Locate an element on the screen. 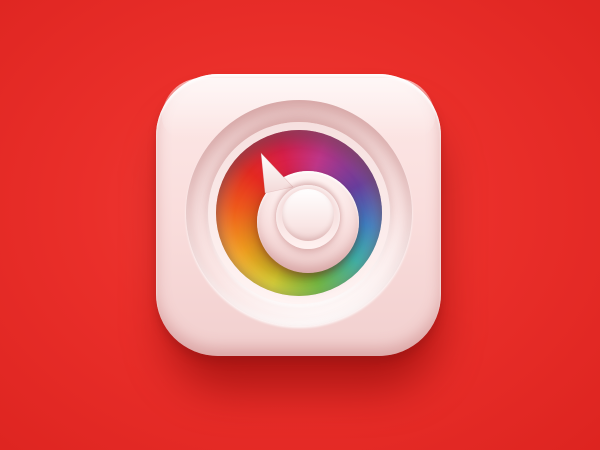 This screenshot has width=600, height=450. dial-knob is located at coordinates (308, 212).